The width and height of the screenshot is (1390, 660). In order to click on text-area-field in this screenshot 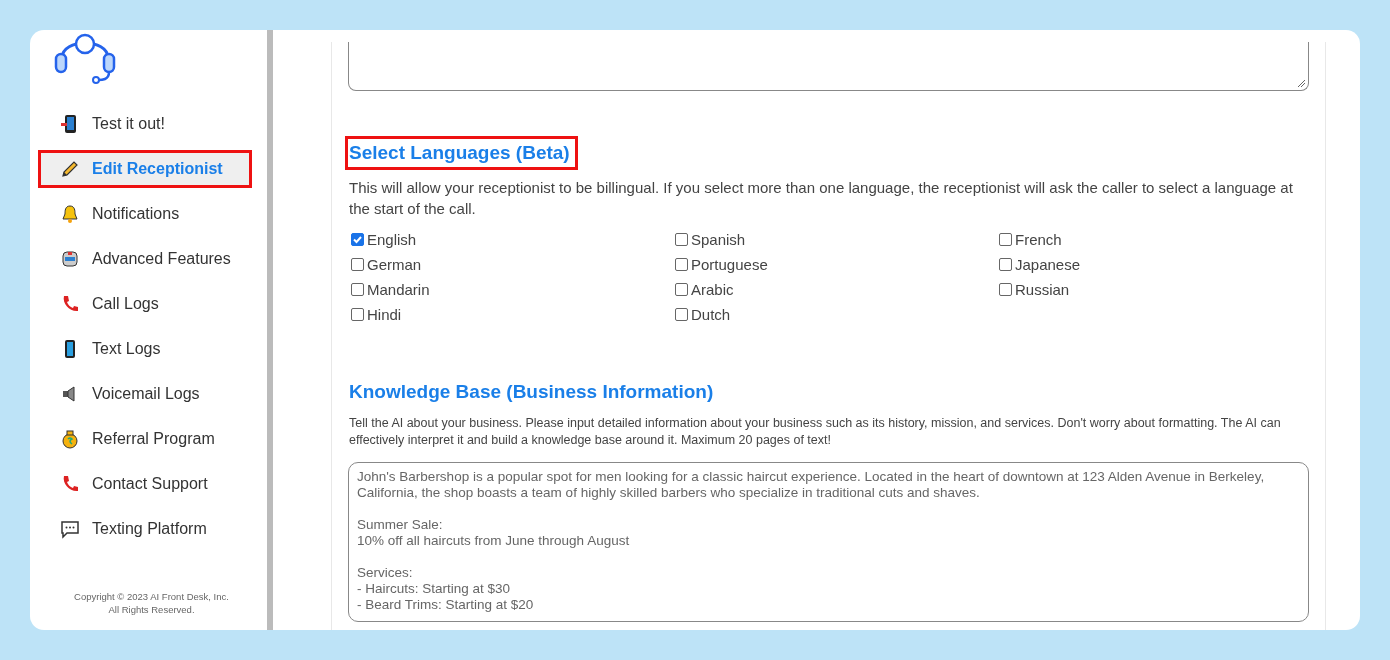, I will do `click(828, 66)`.